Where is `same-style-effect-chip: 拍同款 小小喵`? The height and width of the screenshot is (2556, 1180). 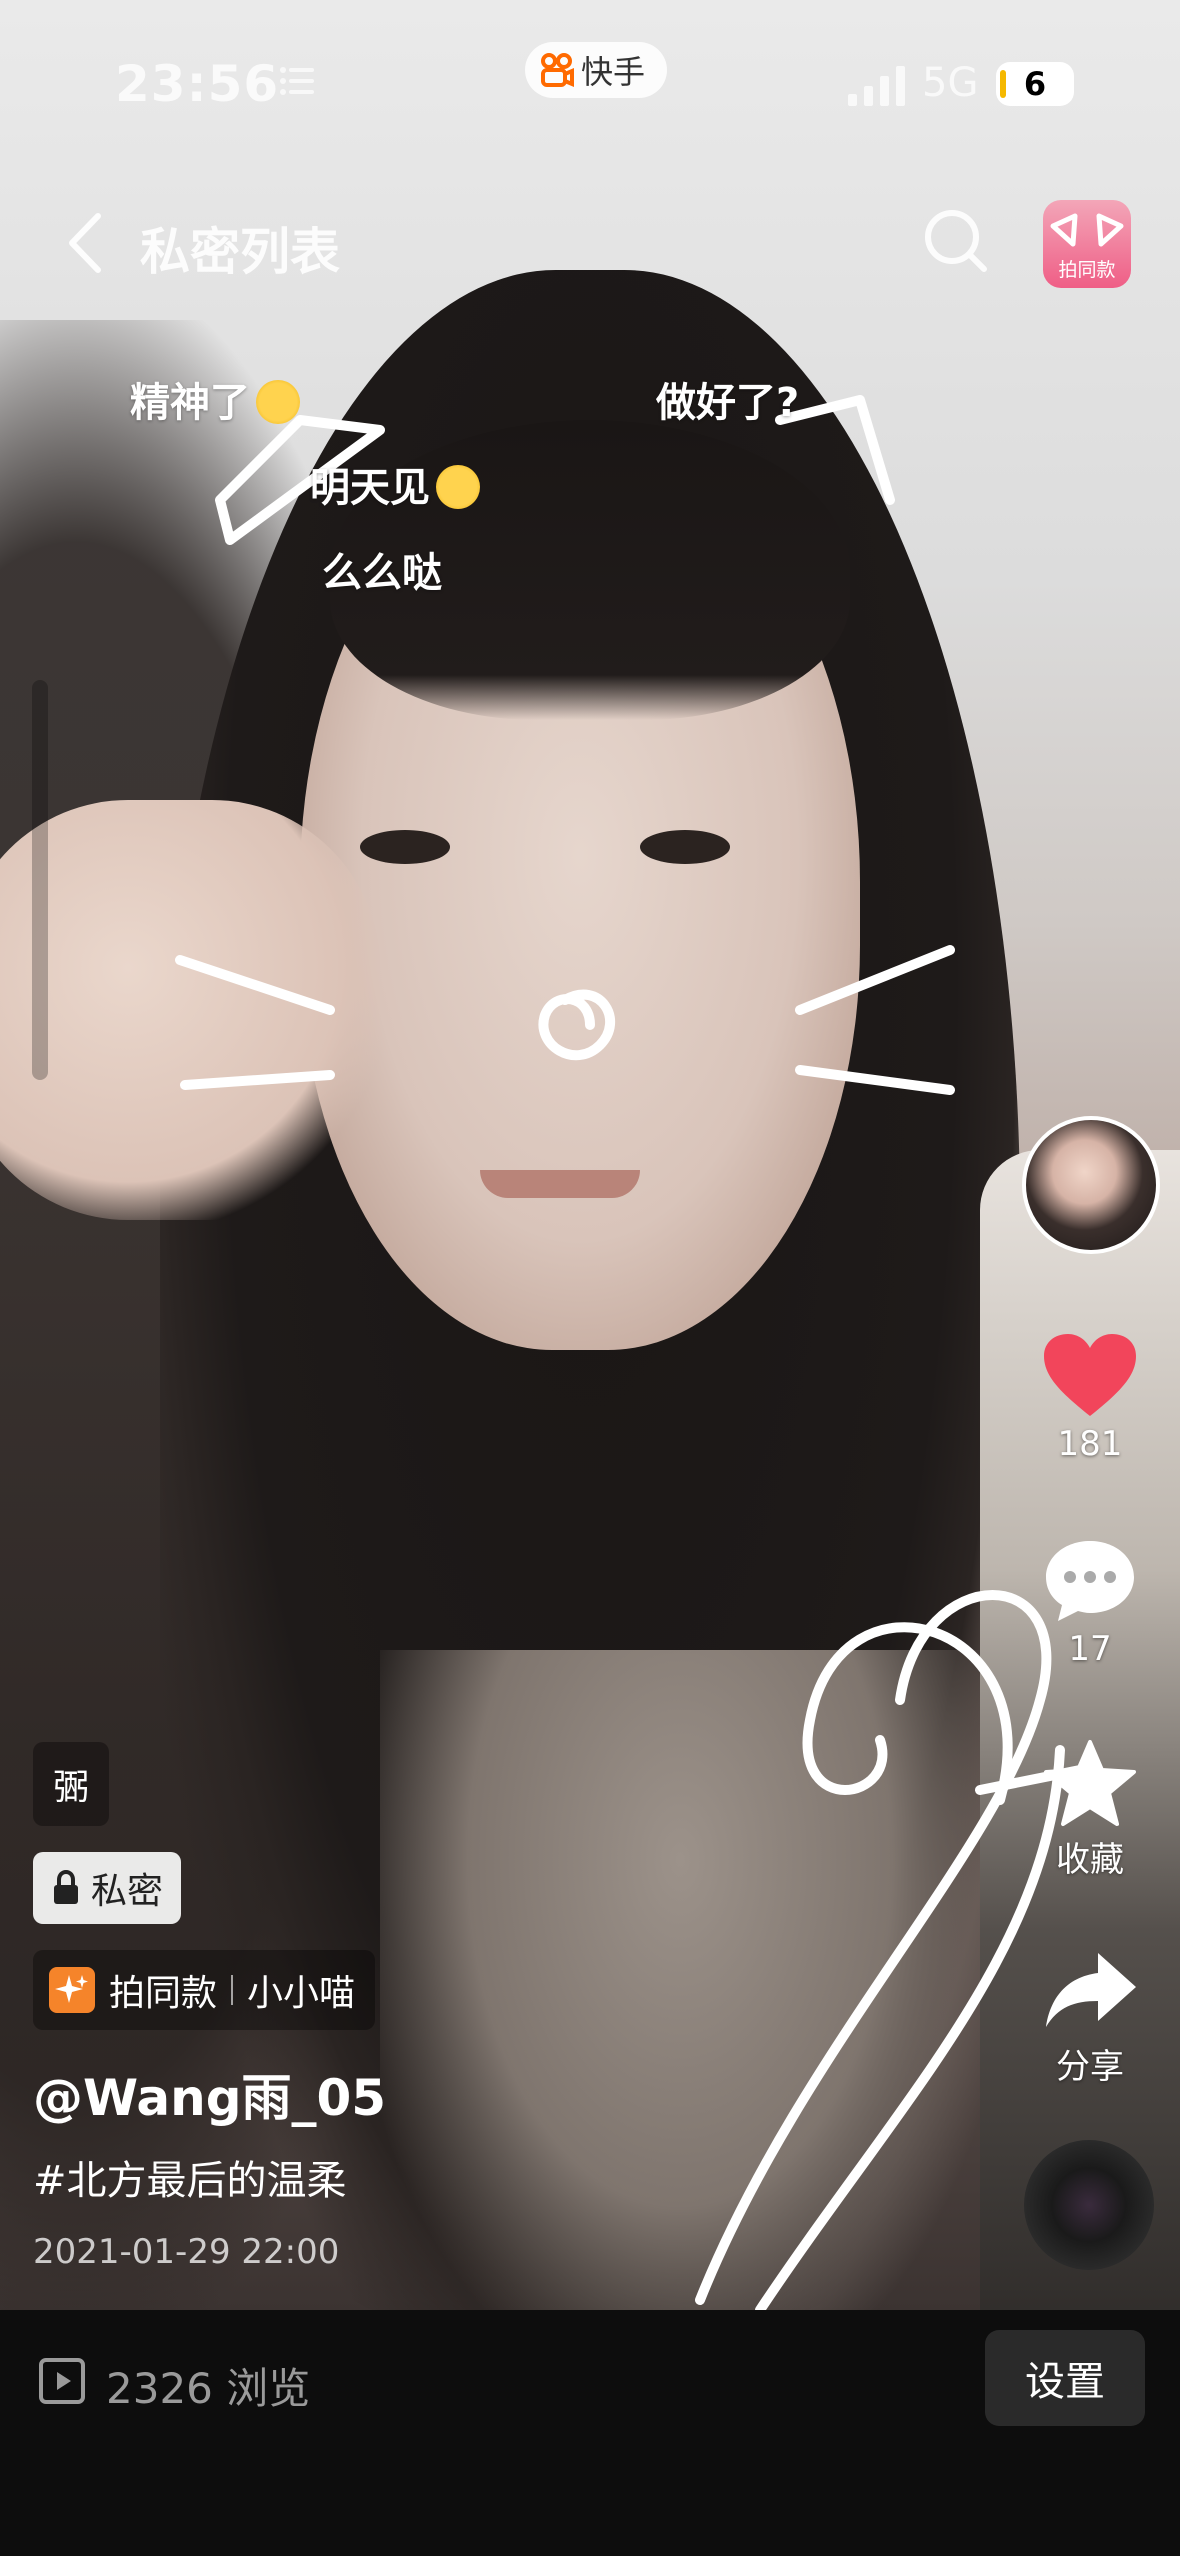
same-style-effect-chip: 拍同款 小小喵 is located at coordinates (204, 1990).